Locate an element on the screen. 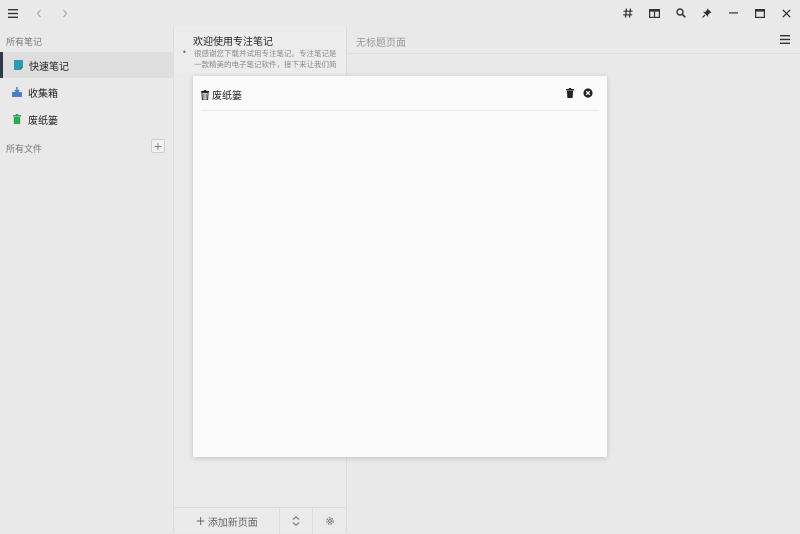  close-circle-icon is located at coordinates (588, 93).